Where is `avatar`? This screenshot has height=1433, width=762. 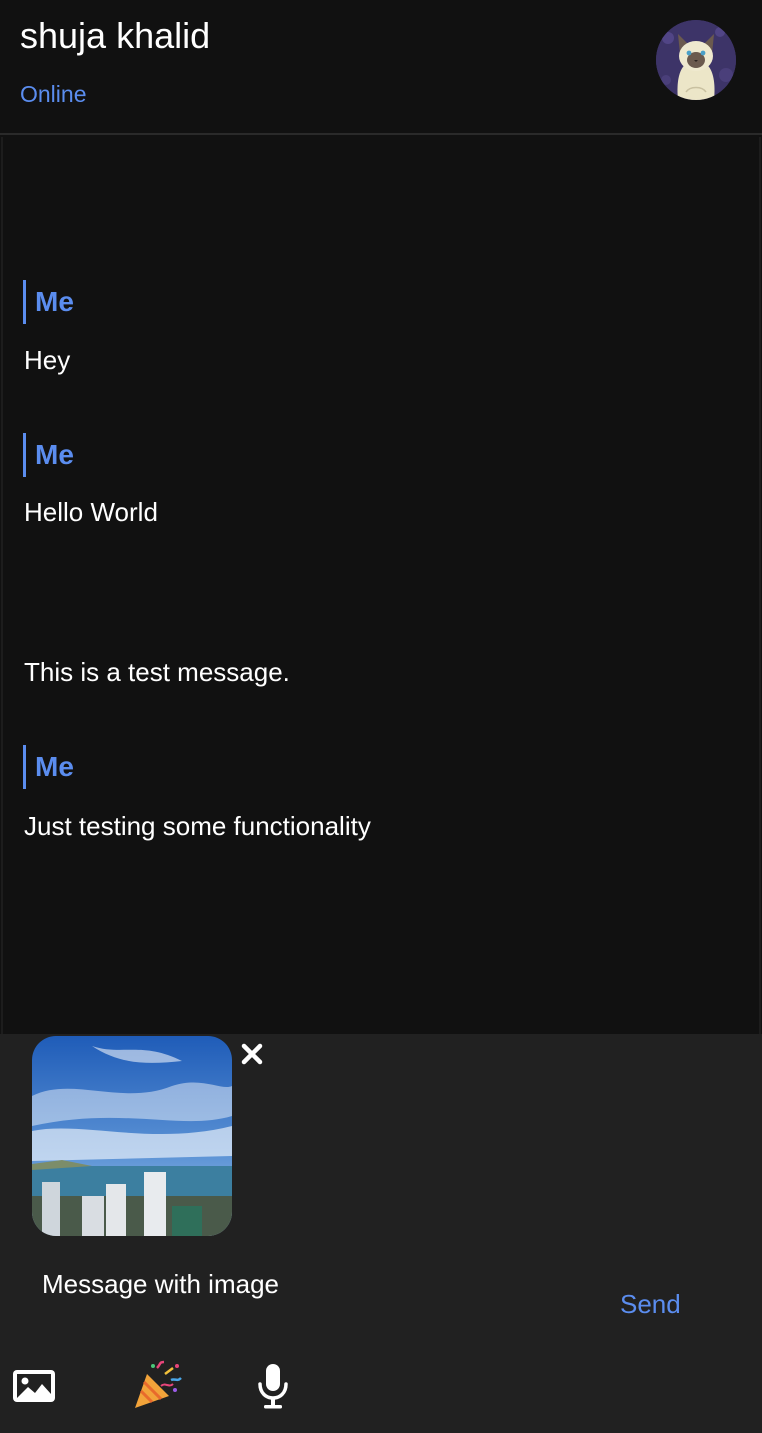
avatar is located at coordinates (696, 60).